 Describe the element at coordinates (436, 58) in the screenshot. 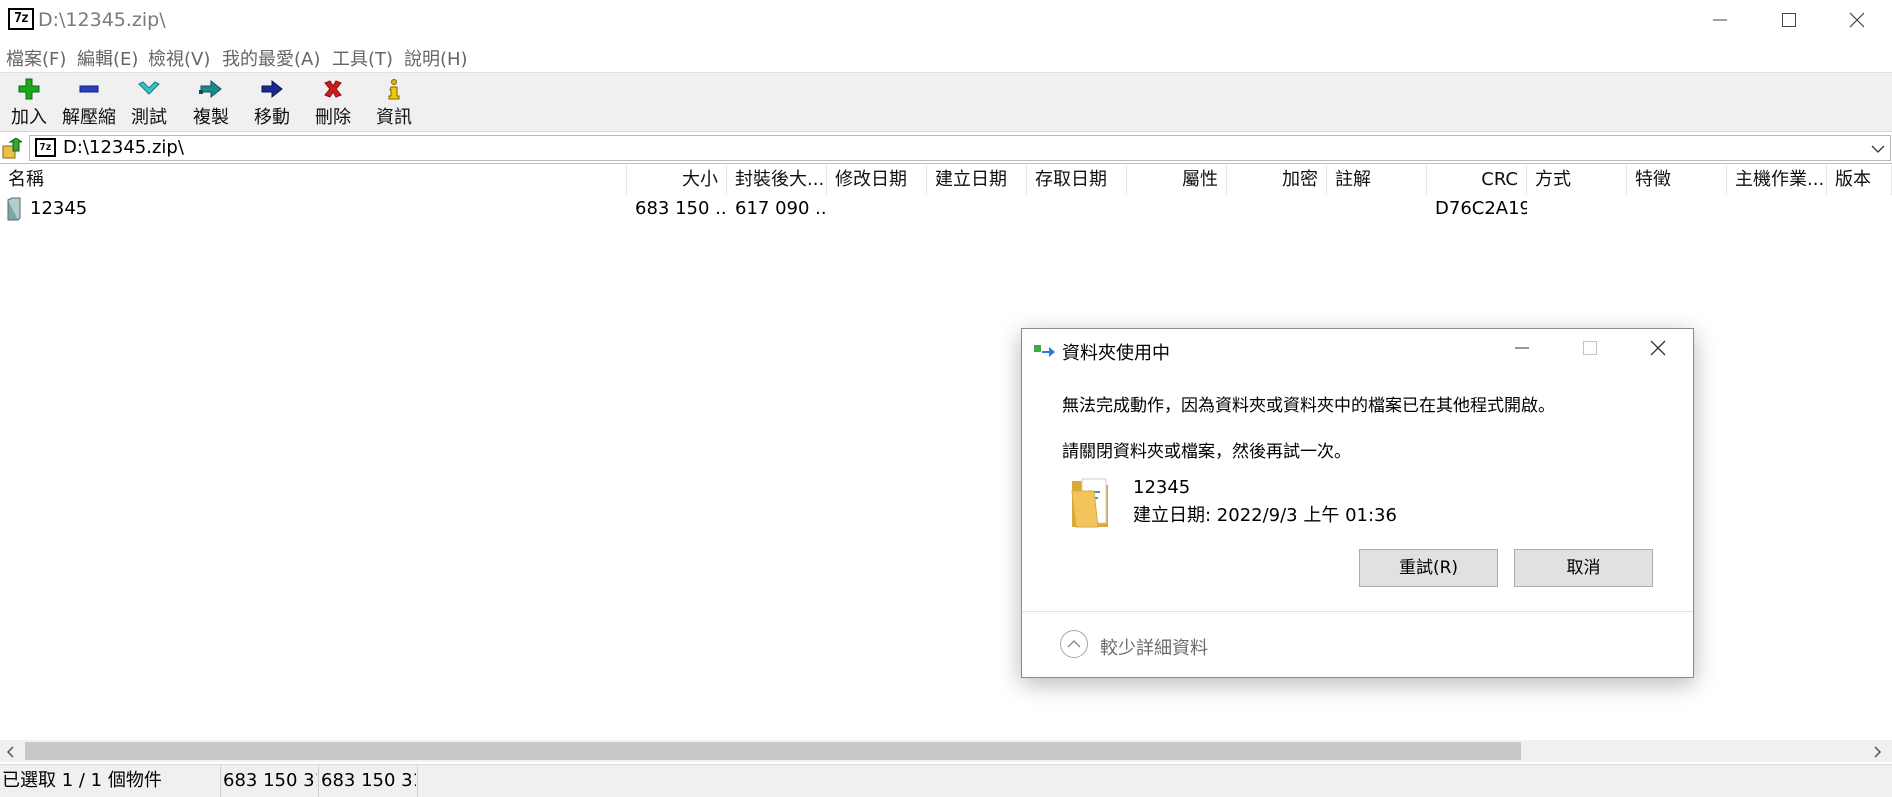

I see `menu-help: 說明(H)` at that location.